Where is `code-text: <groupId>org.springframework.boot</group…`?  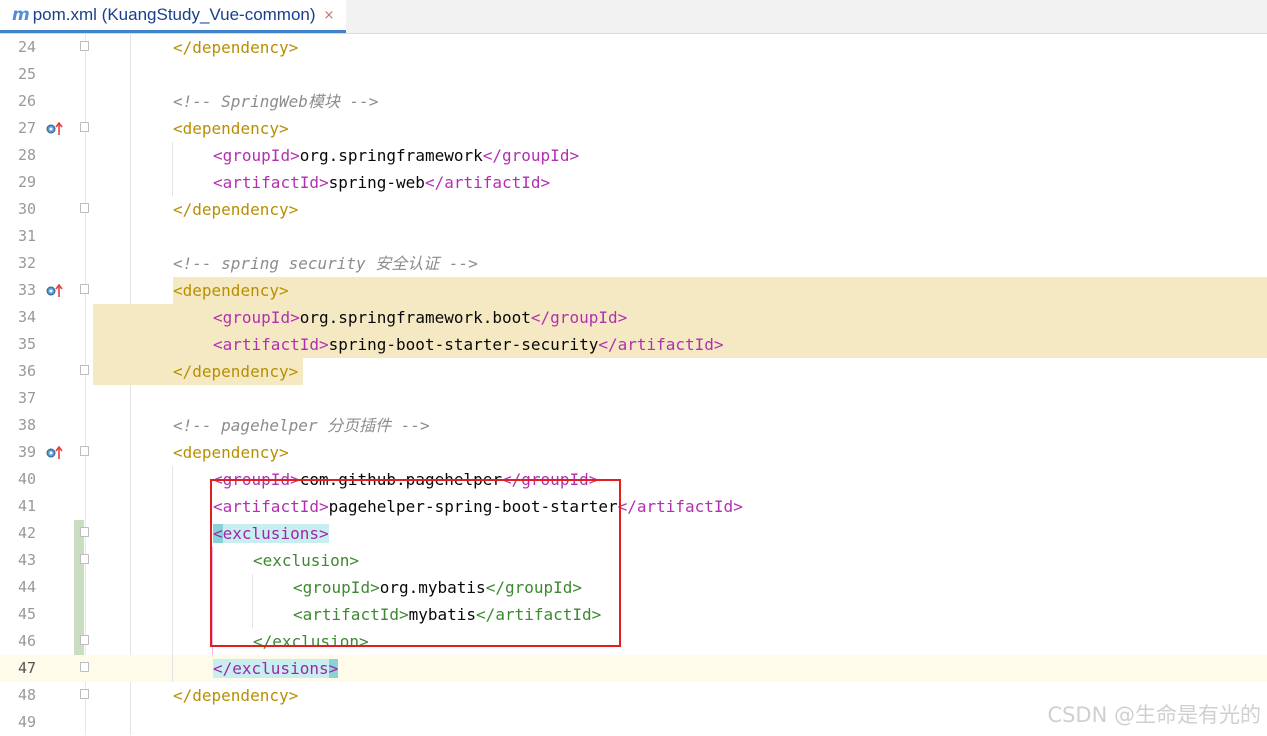
code-text: <groupId>org.springframework.boot</group… is located at coordinates (420, 317).